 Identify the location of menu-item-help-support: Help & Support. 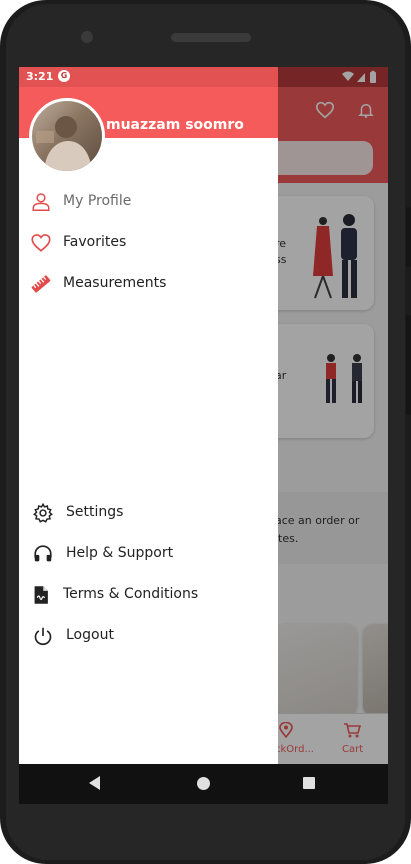
(148, 554).